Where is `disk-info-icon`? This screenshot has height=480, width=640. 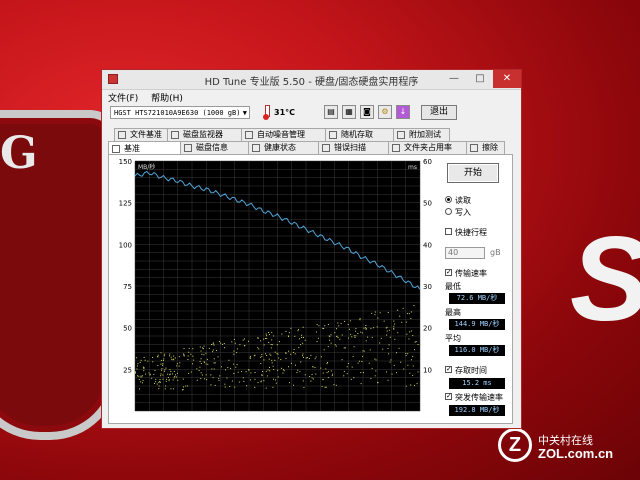
disk-info-icon is located at coordinates (188, 148).